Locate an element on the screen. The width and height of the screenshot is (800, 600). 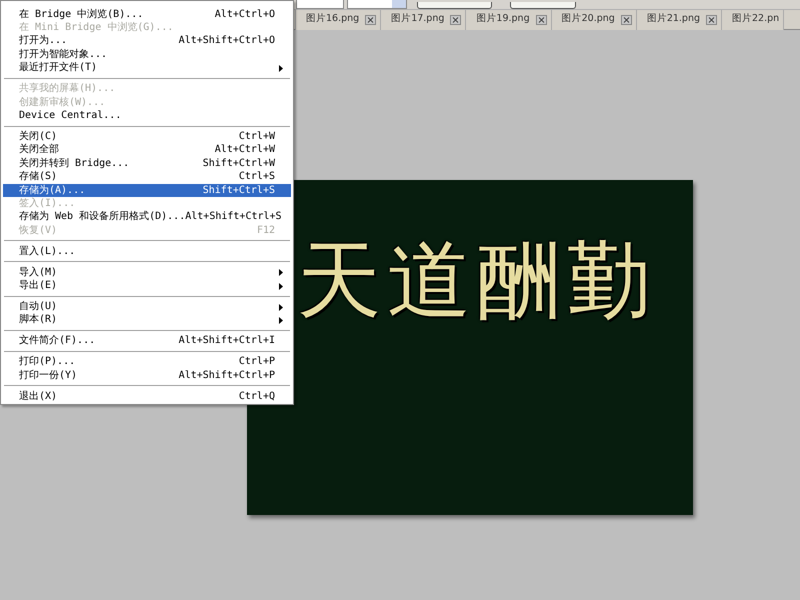
calligraphy-text: 天道酬勤 is located at coordinates (477, 280).